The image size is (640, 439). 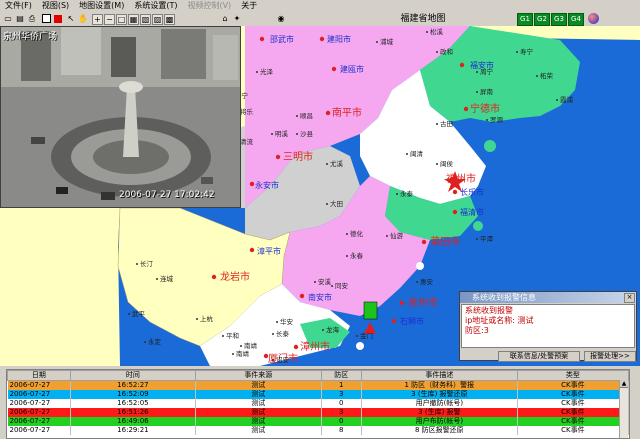 I want to click on menu-about: 关于, so click(x=249, y=6).